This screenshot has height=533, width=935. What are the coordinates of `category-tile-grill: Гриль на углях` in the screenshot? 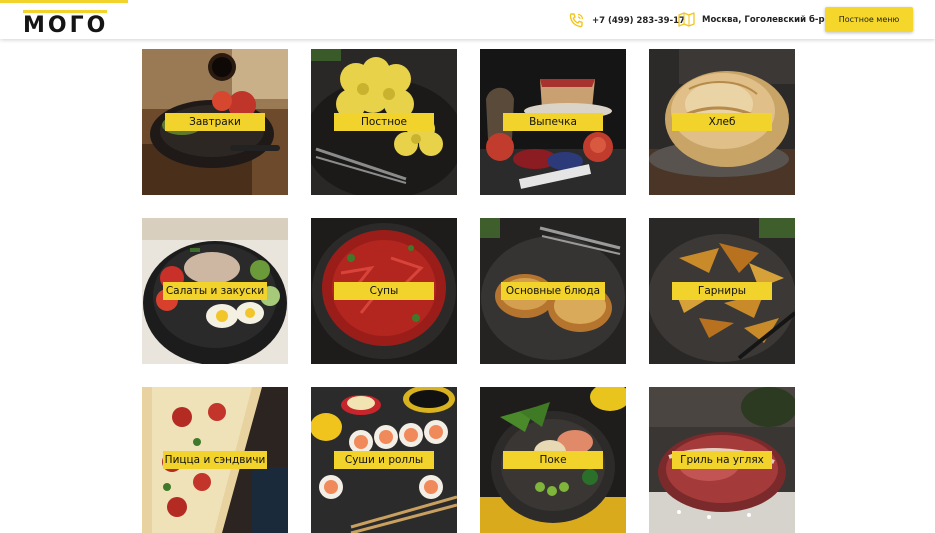 It's located at (722, 460).